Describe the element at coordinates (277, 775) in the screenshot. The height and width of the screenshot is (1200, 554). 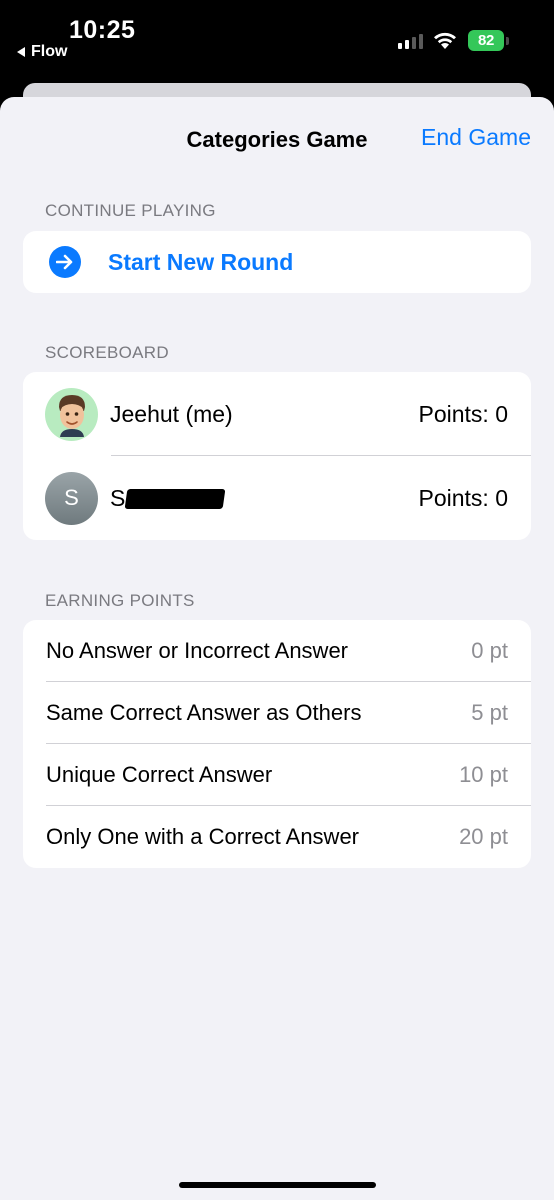
I see `rule-row: Unique Correct Answer 10 pt` at that location.